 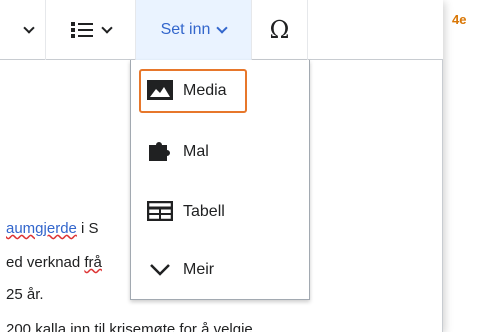 I want to click on menu-item-label: Mal, so click(x=196, y=151).